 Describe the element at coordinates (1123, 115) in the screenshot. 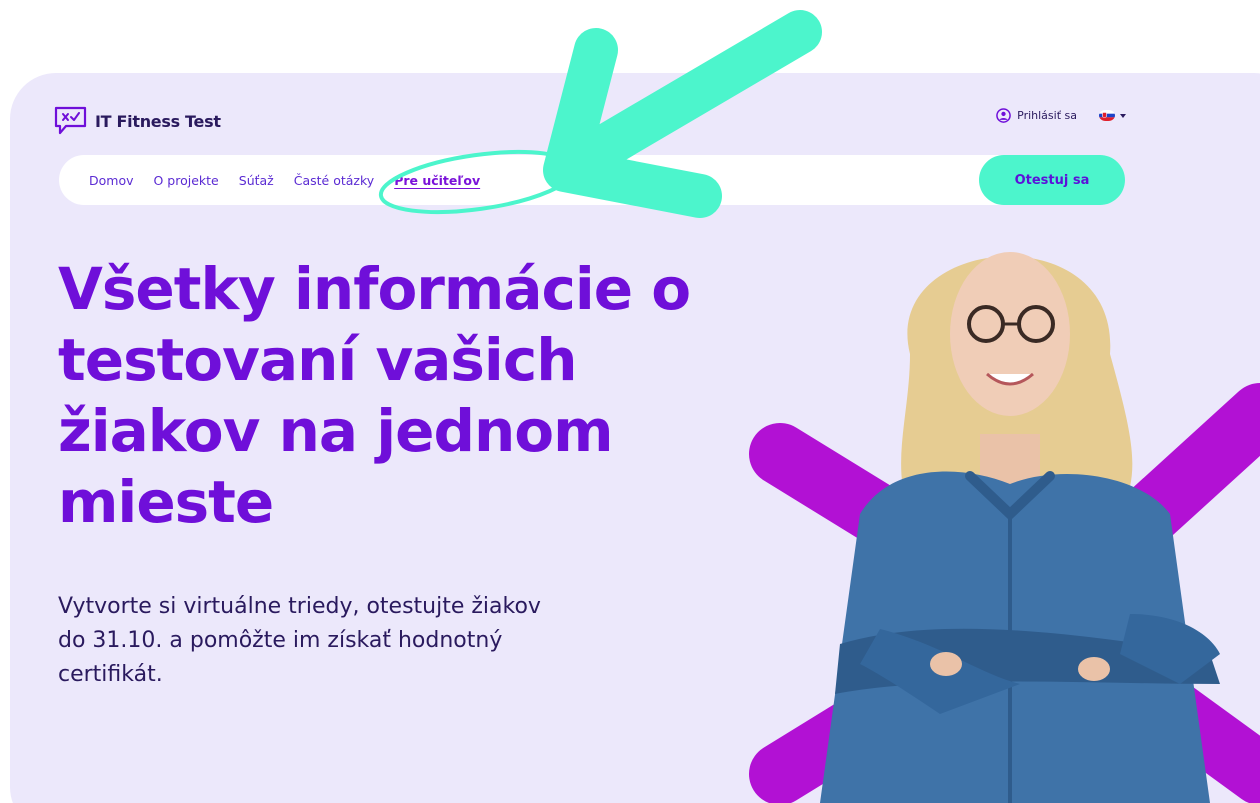

I see `chevron-down-icon` at that location.